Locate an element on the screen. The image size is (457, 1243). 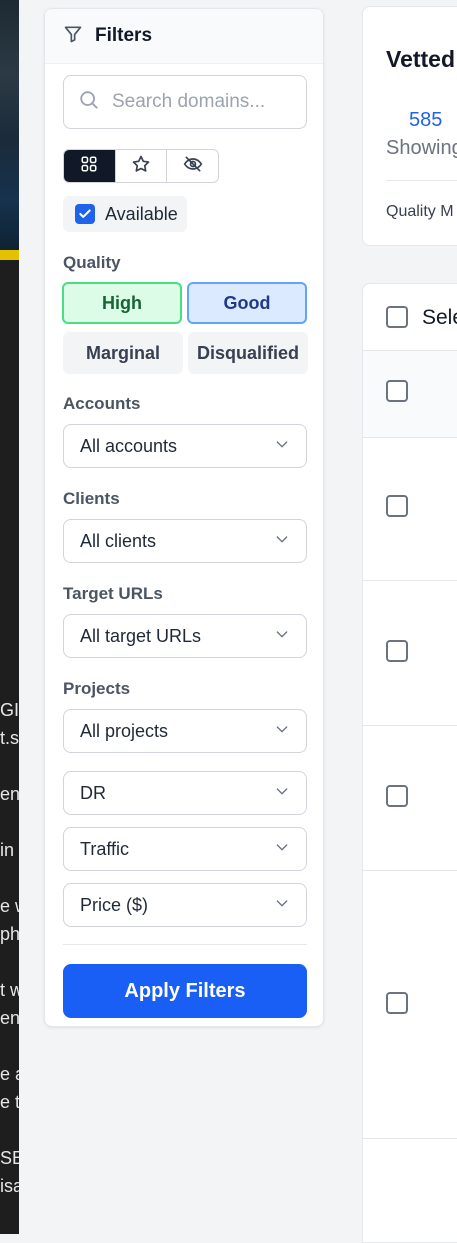
view-hidden-button is located at coordinates (192, 166).